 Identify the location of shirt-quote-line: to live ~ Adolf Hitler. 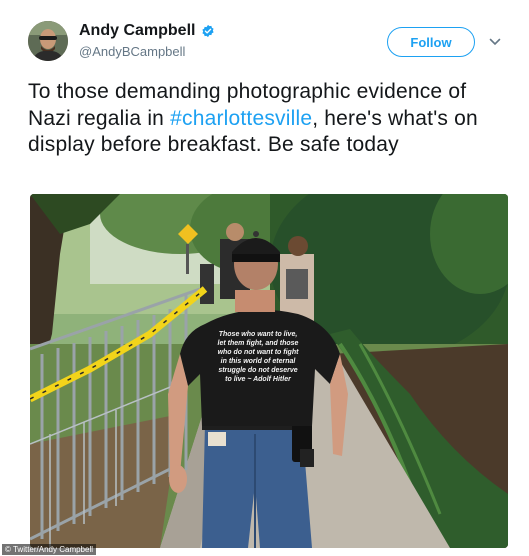
(258, 379).